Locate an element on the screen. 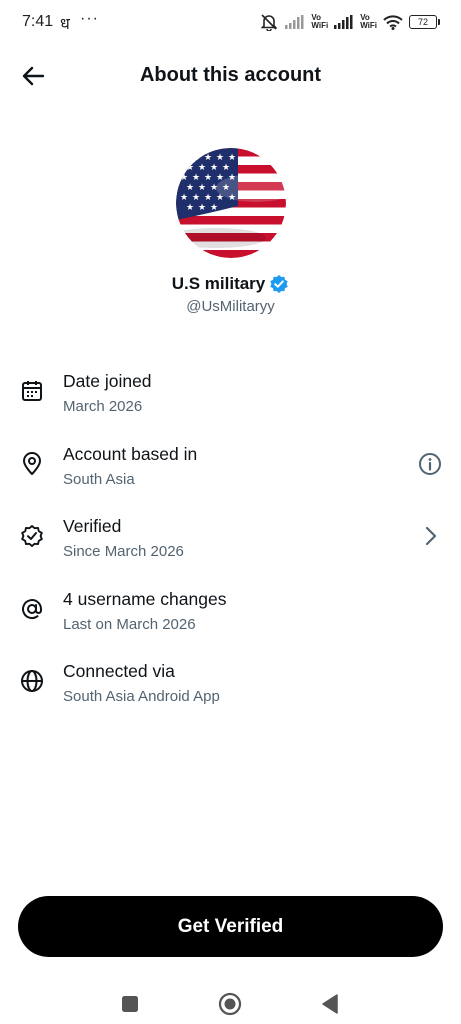 Image resolution: width=461 pixels, height=1024 pixels. info-row-account-based-in: Account based in South Asia is located at coordinates (230, 471).